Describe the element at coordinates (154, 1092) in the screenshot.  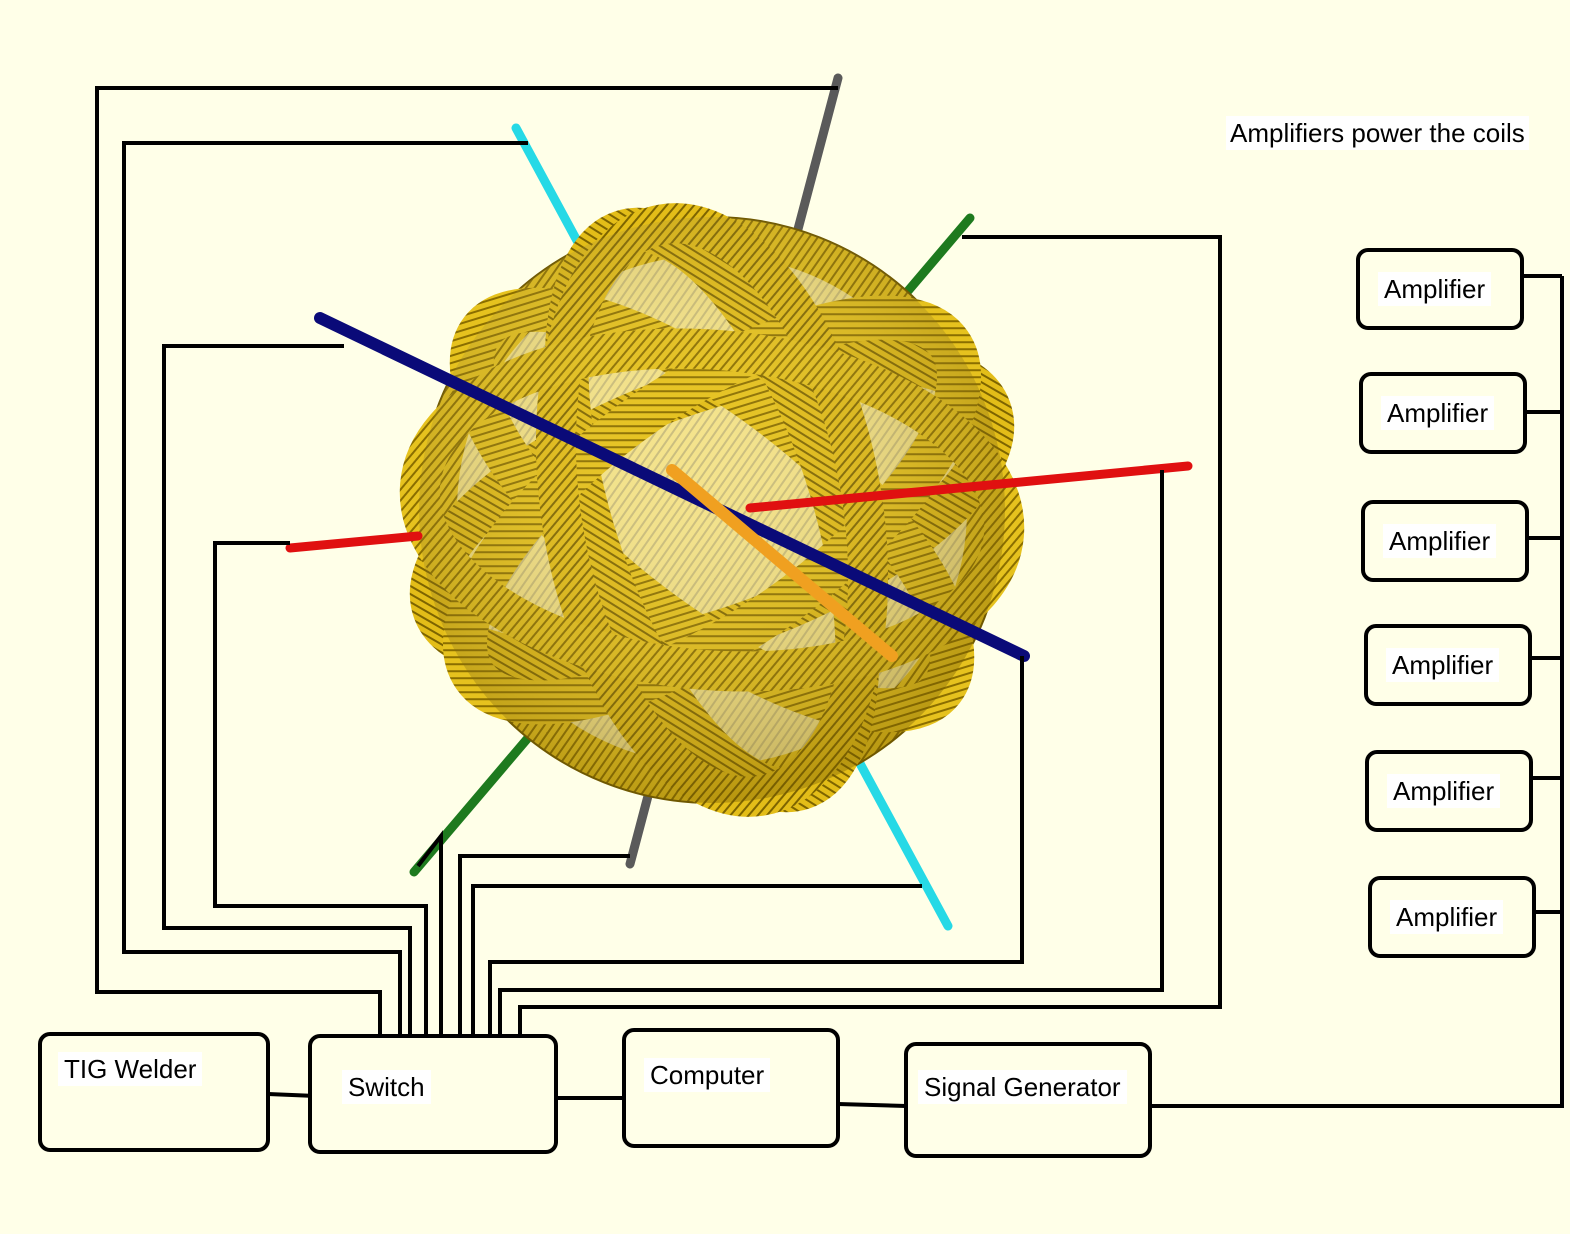
I see `tig-welder-box: TIG Welder` at that location.